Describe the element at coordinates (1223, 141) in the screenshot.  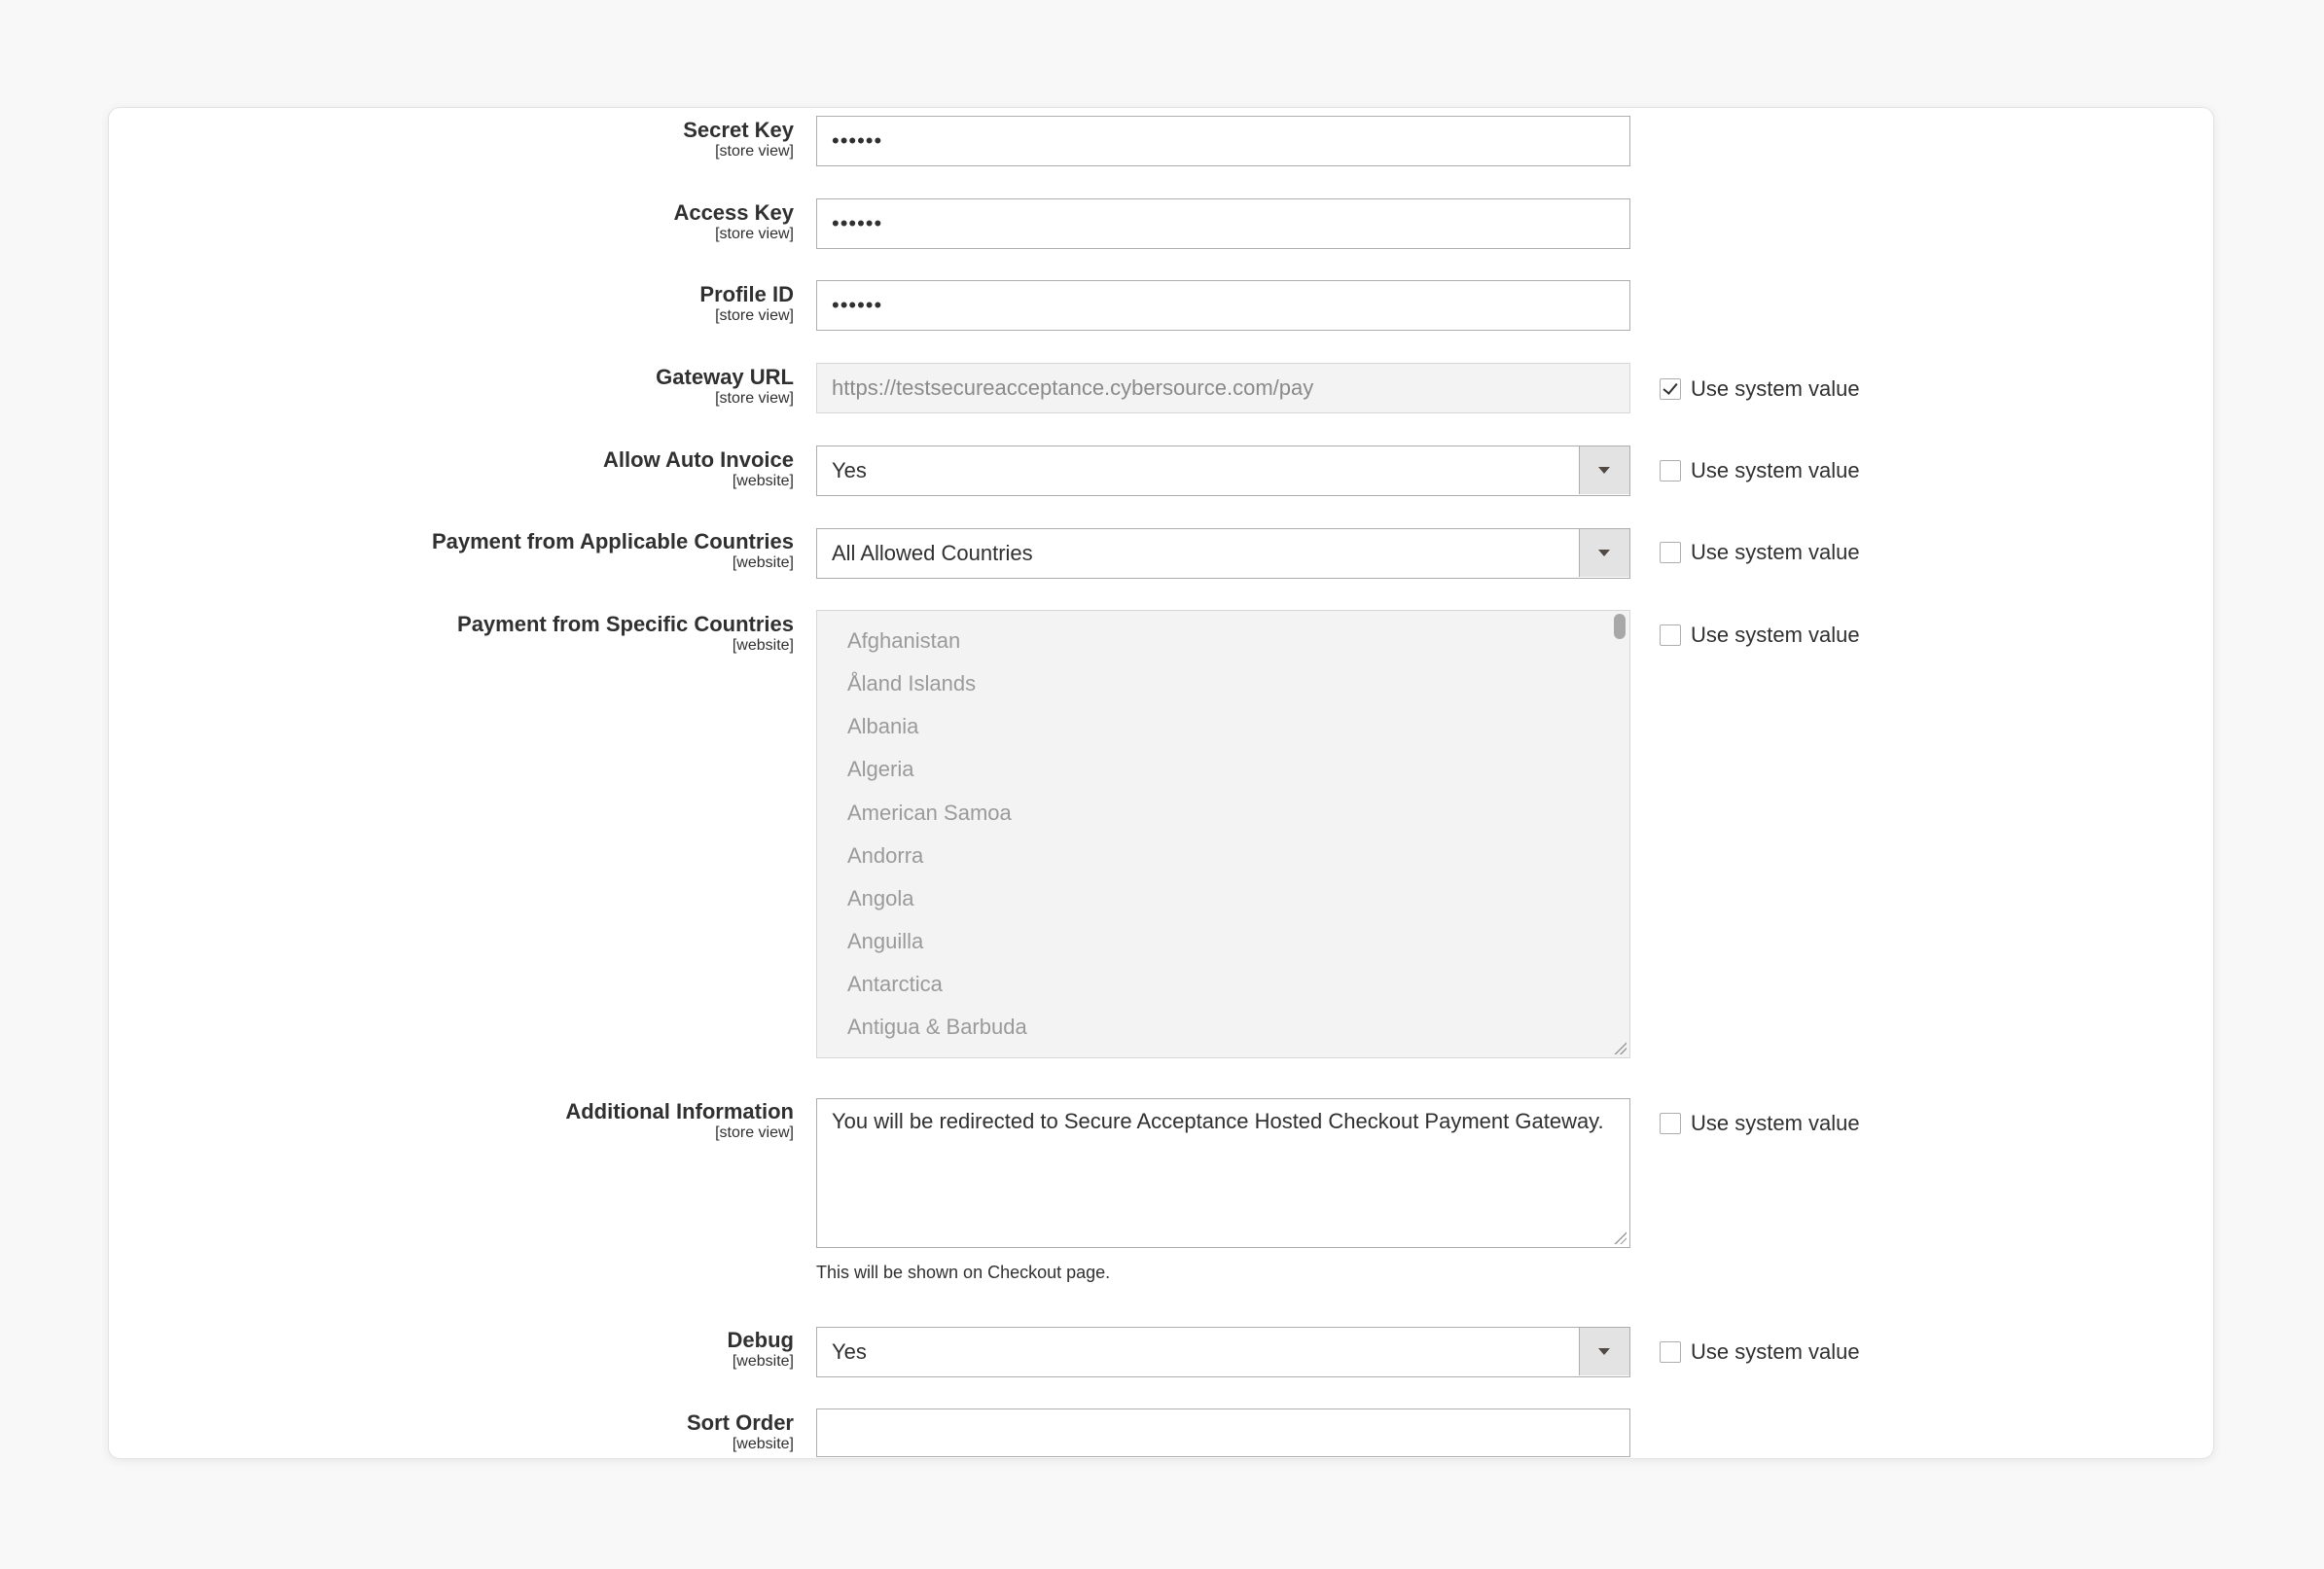
I see `secret-key-input: ••••••` at that location.